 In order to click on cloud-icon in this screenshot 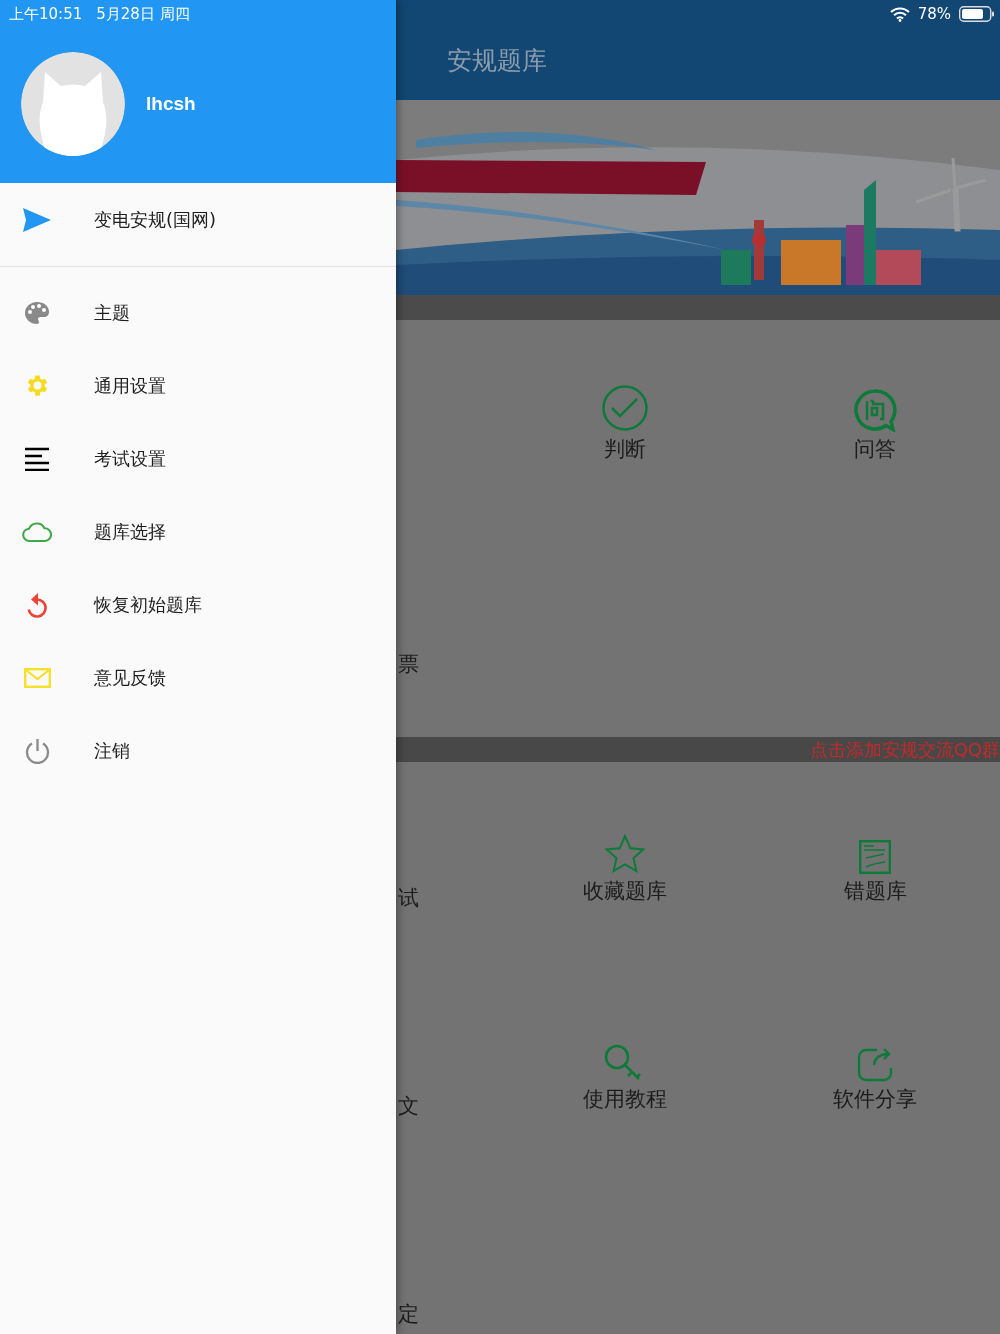, I will do `click(37, 531)`.